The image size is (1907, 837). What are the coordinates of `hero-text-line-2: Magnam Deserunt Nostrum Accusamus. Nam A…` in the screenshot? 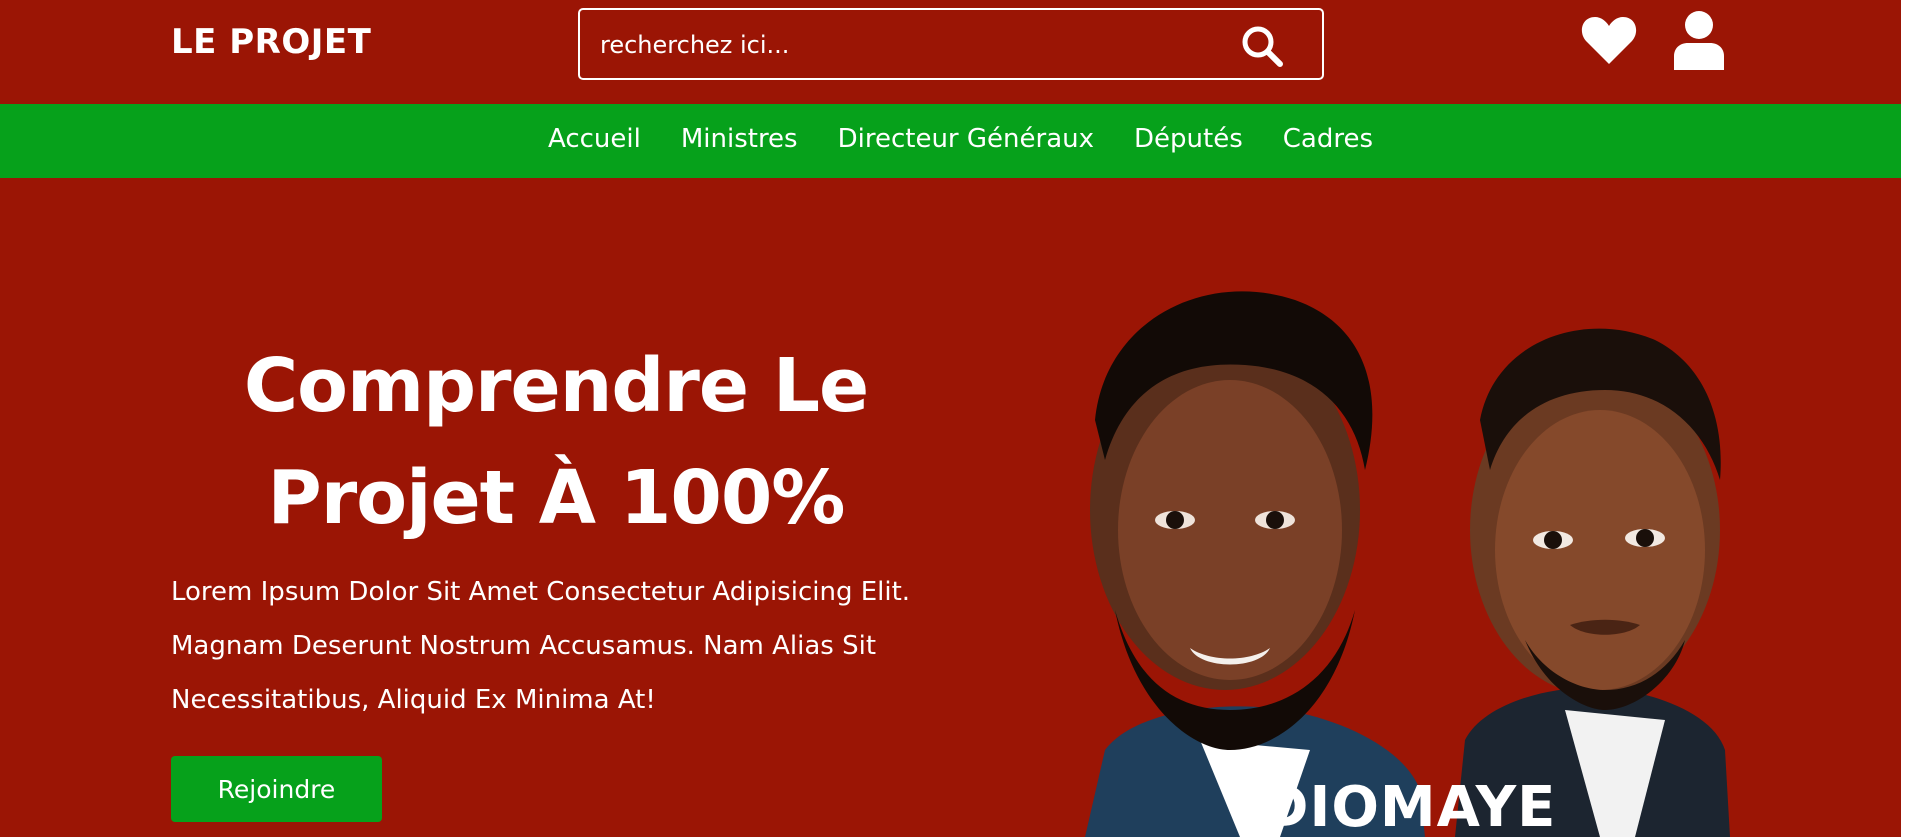 It's located at (524, 646).